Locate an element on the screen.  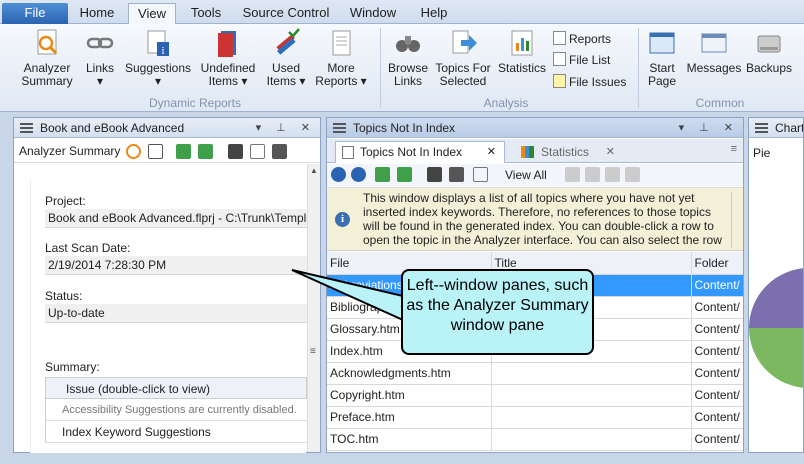
summary-row: Index Keyword Suggestions is located at coordinates (176, 432).